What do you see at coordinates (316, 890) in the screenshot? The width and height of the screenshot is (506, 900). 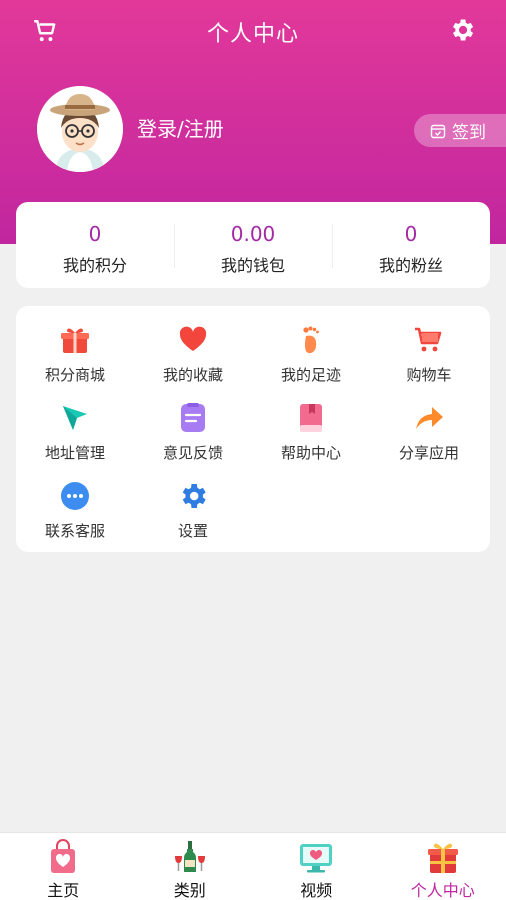 I see `tab-label: 视频` at bounding box center [316, 890].